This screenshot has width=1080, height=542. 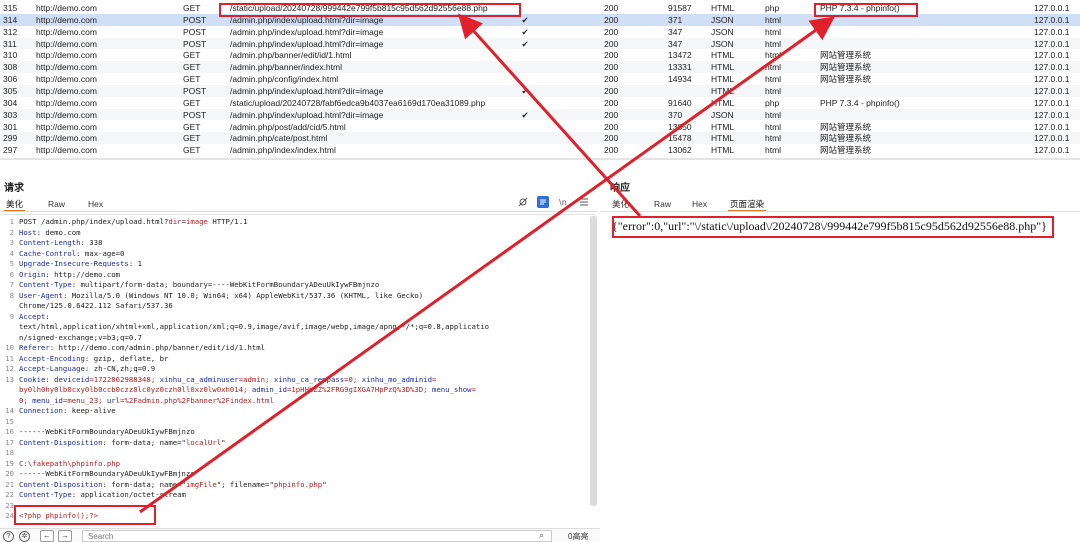 I want to click on code-token: menu_id, so click(x=47, y=400).